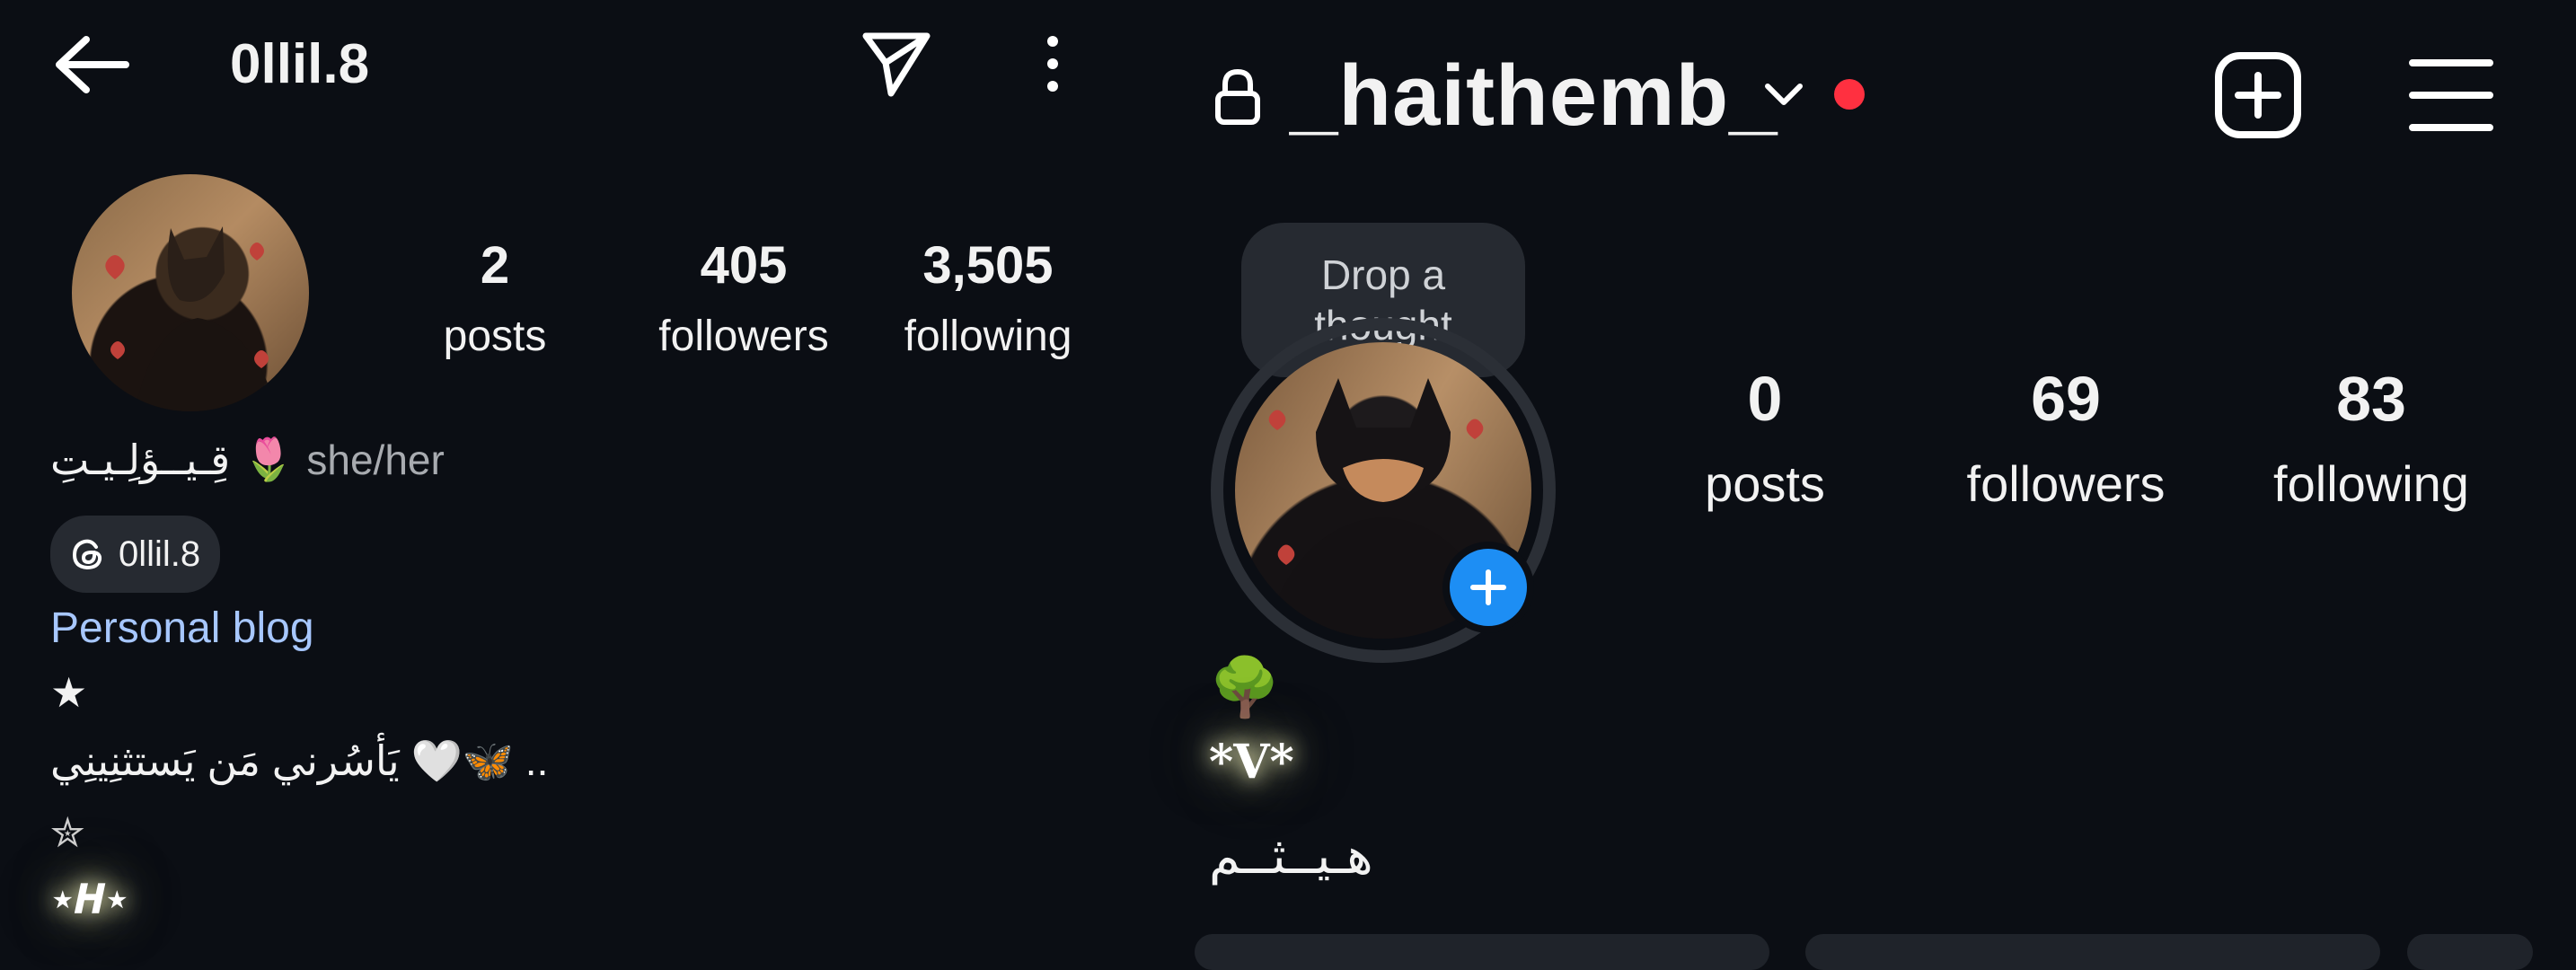 The image size is (2576, 970). What do you see at coordinates (495, 298) in the screenshot?
I see `left-stat-posts: 2 posts` at bounding box center [495, 298].